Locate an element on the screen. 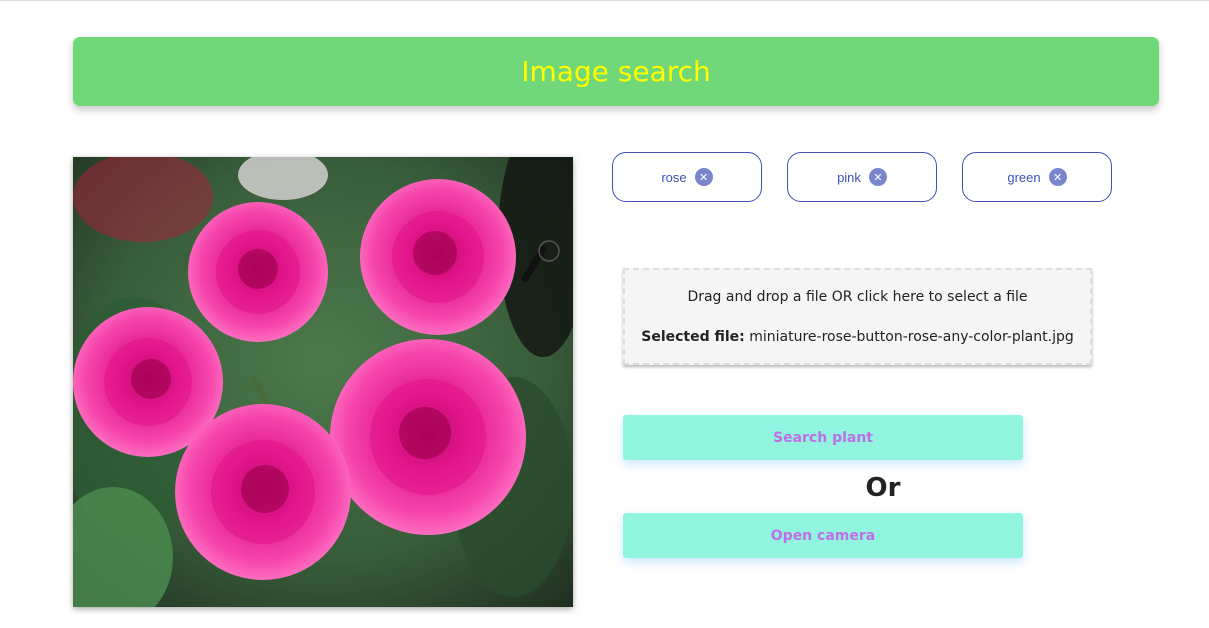 Image resolution: width=1209 pixels, height=628 pixels. tag-label: pink is located at coordinates (849, 177).